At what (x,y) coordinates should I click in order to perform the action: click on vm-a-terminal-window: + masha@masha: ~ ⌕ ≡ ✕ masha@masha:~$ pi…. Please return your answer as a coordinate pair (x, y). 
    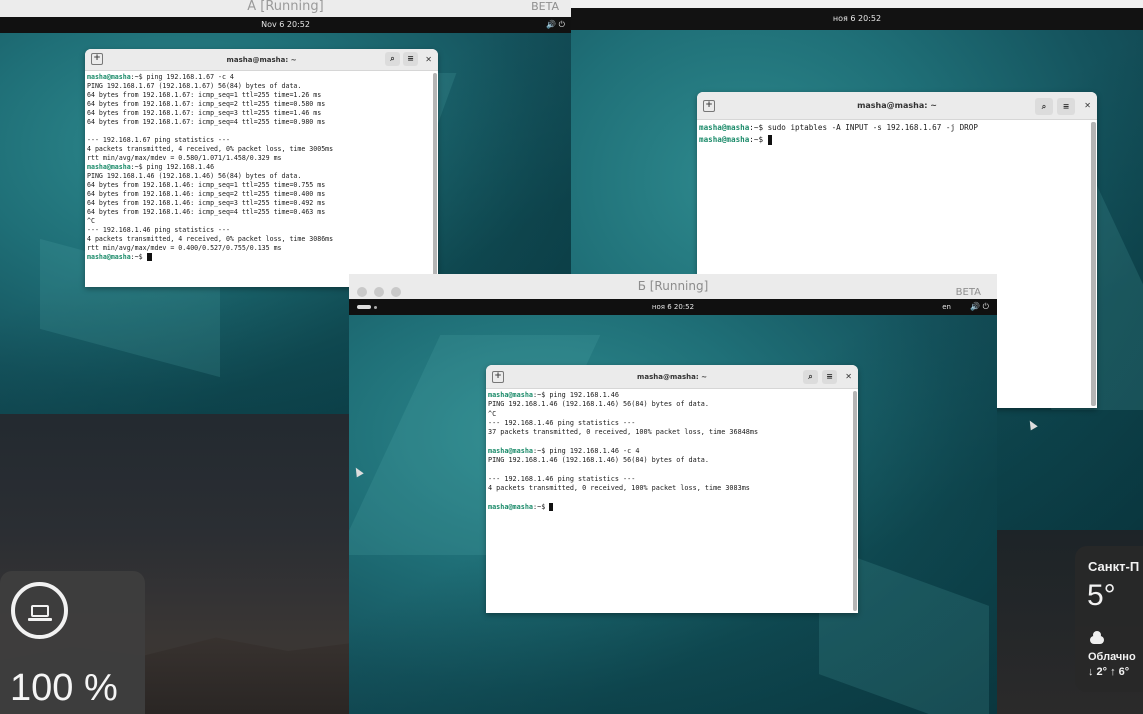
    Looking at the image, I should click on (261, 168).